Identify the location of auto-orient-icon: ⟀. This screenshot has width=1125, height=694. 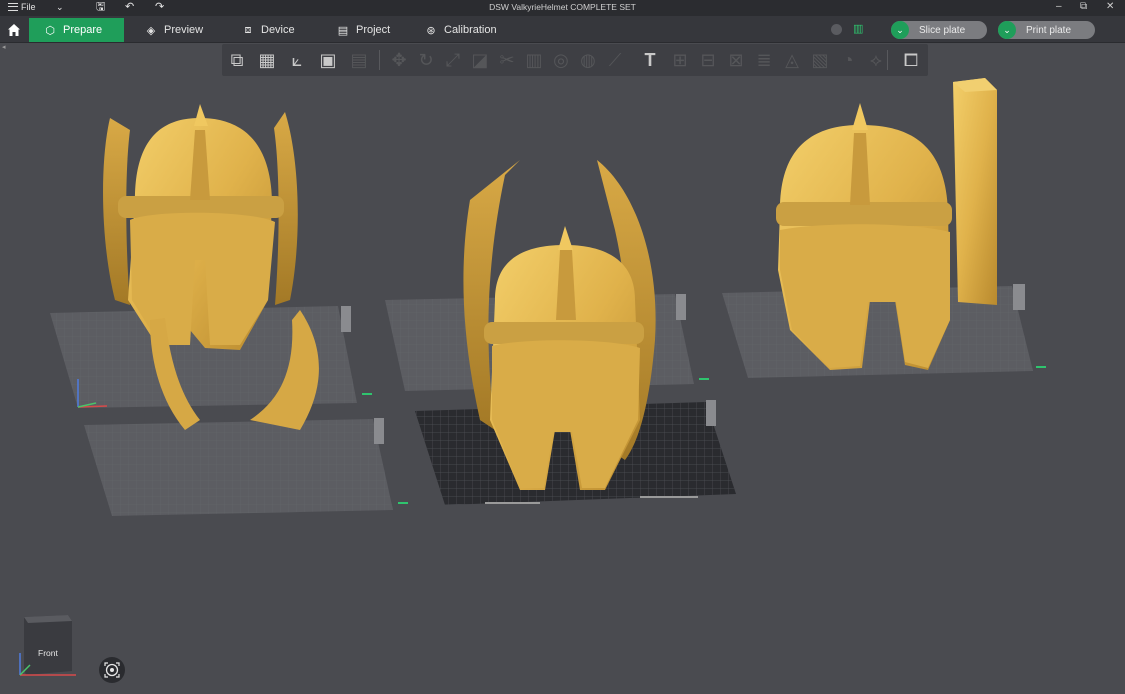
(297, 60).